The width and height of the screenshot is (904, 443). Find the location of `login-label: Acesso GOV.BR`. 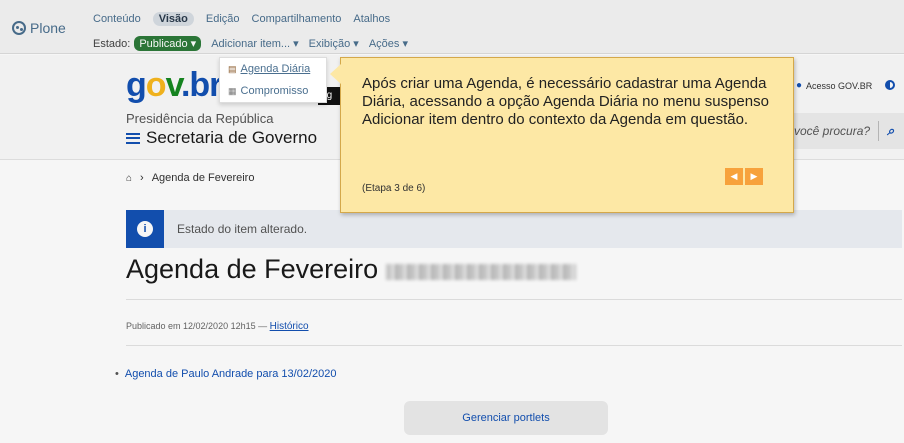

login-label: Acesso GOV.BR is located at coordinates (839, 85).